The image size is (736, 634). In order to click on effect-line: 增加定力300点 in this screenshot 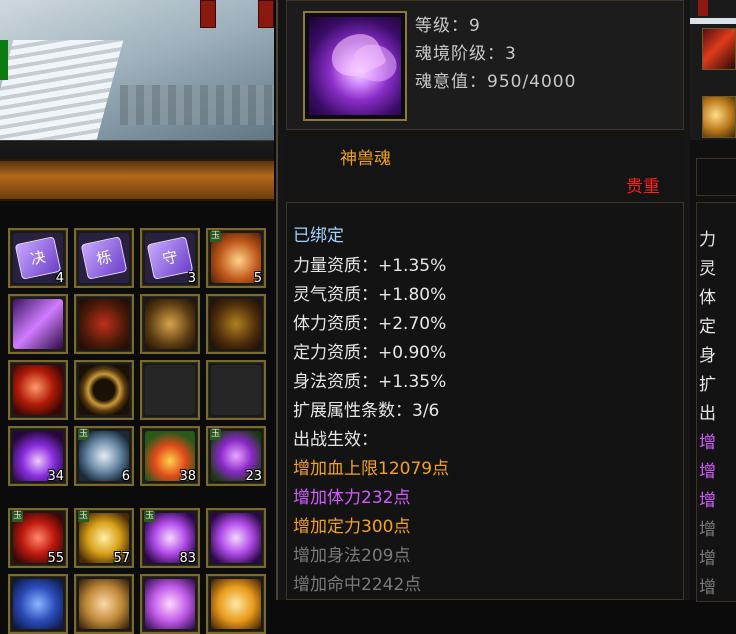, I will do `click(352, 527)`.